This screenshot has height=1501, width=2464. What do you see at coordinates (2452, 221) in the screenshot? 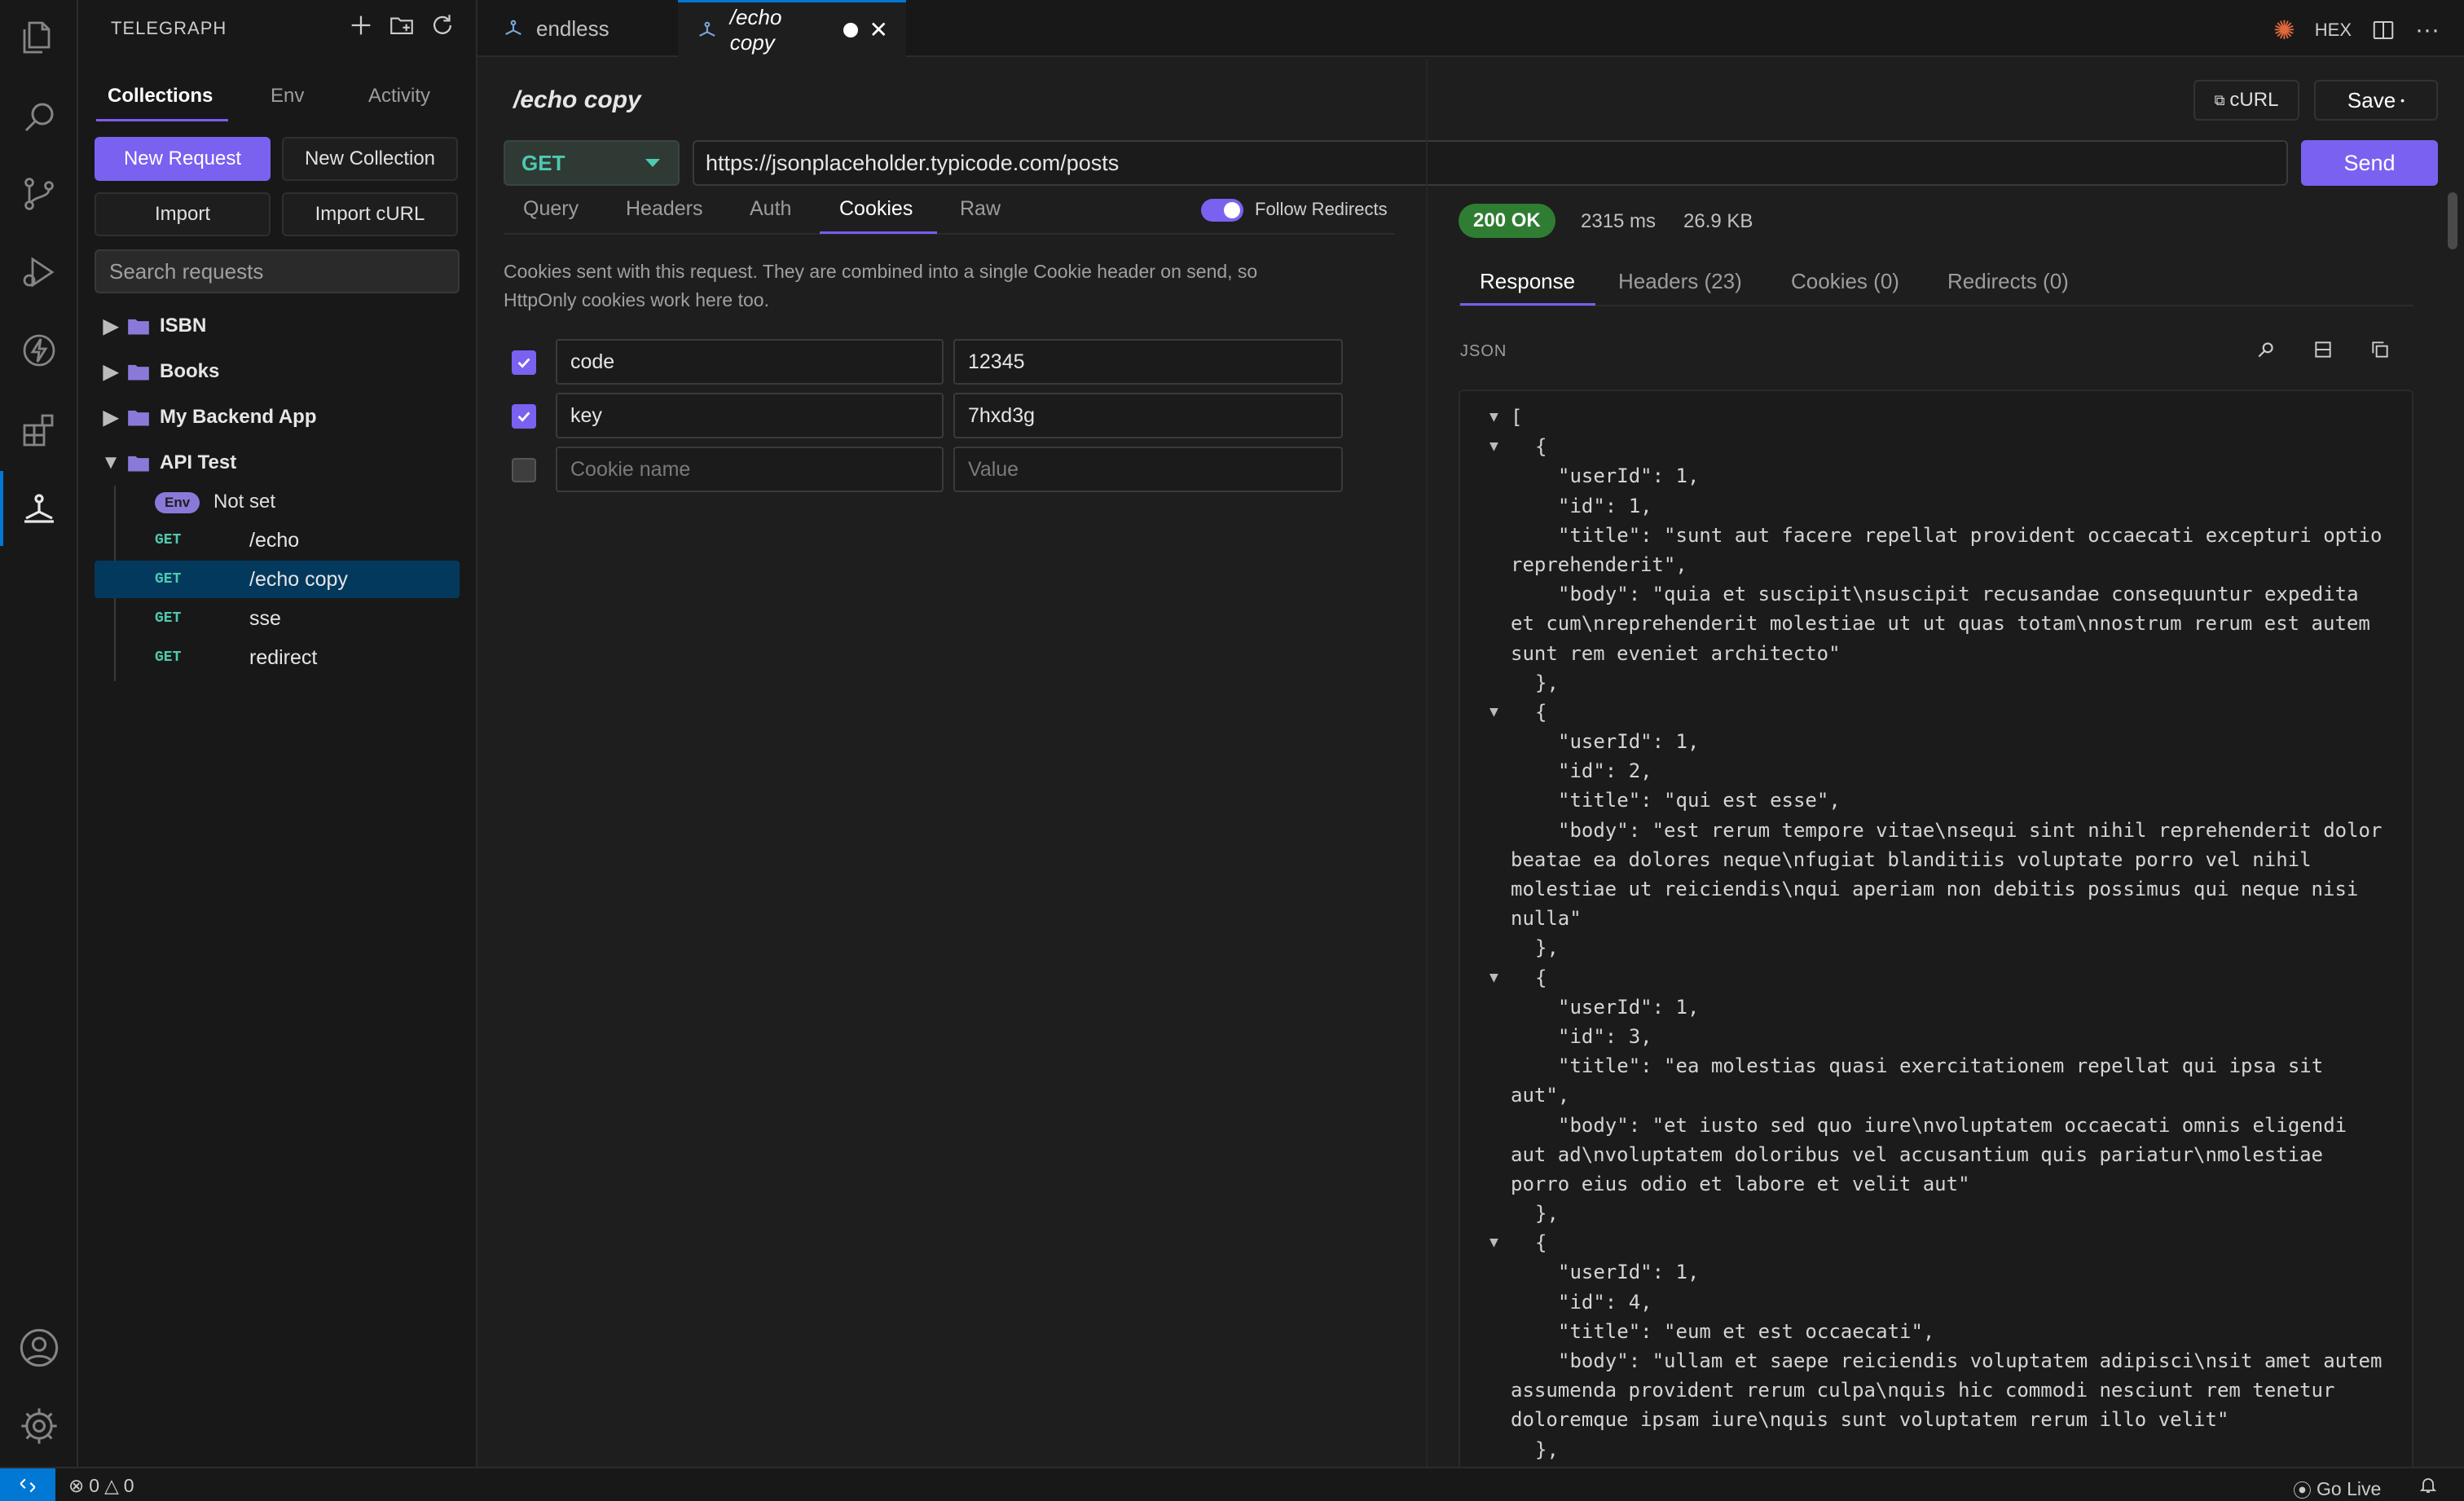
I see `scrollbar-thumb` at bounding box center [2452, 221].